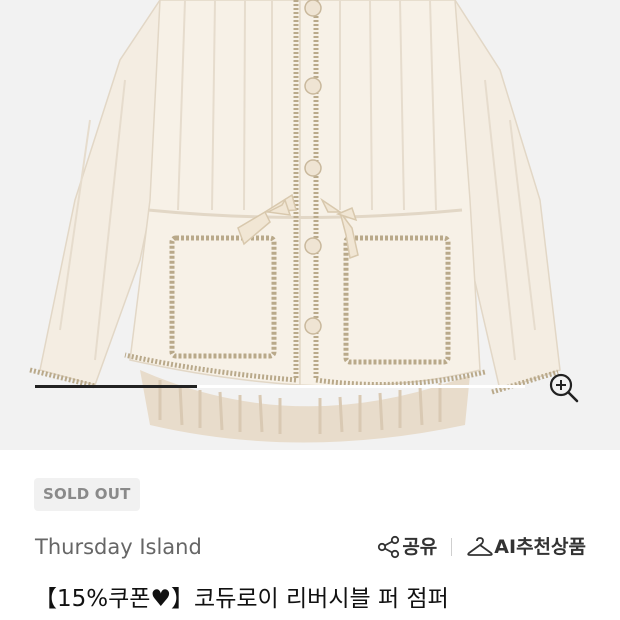  Describe the element at coordinates (116, 386) in the screenshot. I see `gallery-progress-fill` at that location.